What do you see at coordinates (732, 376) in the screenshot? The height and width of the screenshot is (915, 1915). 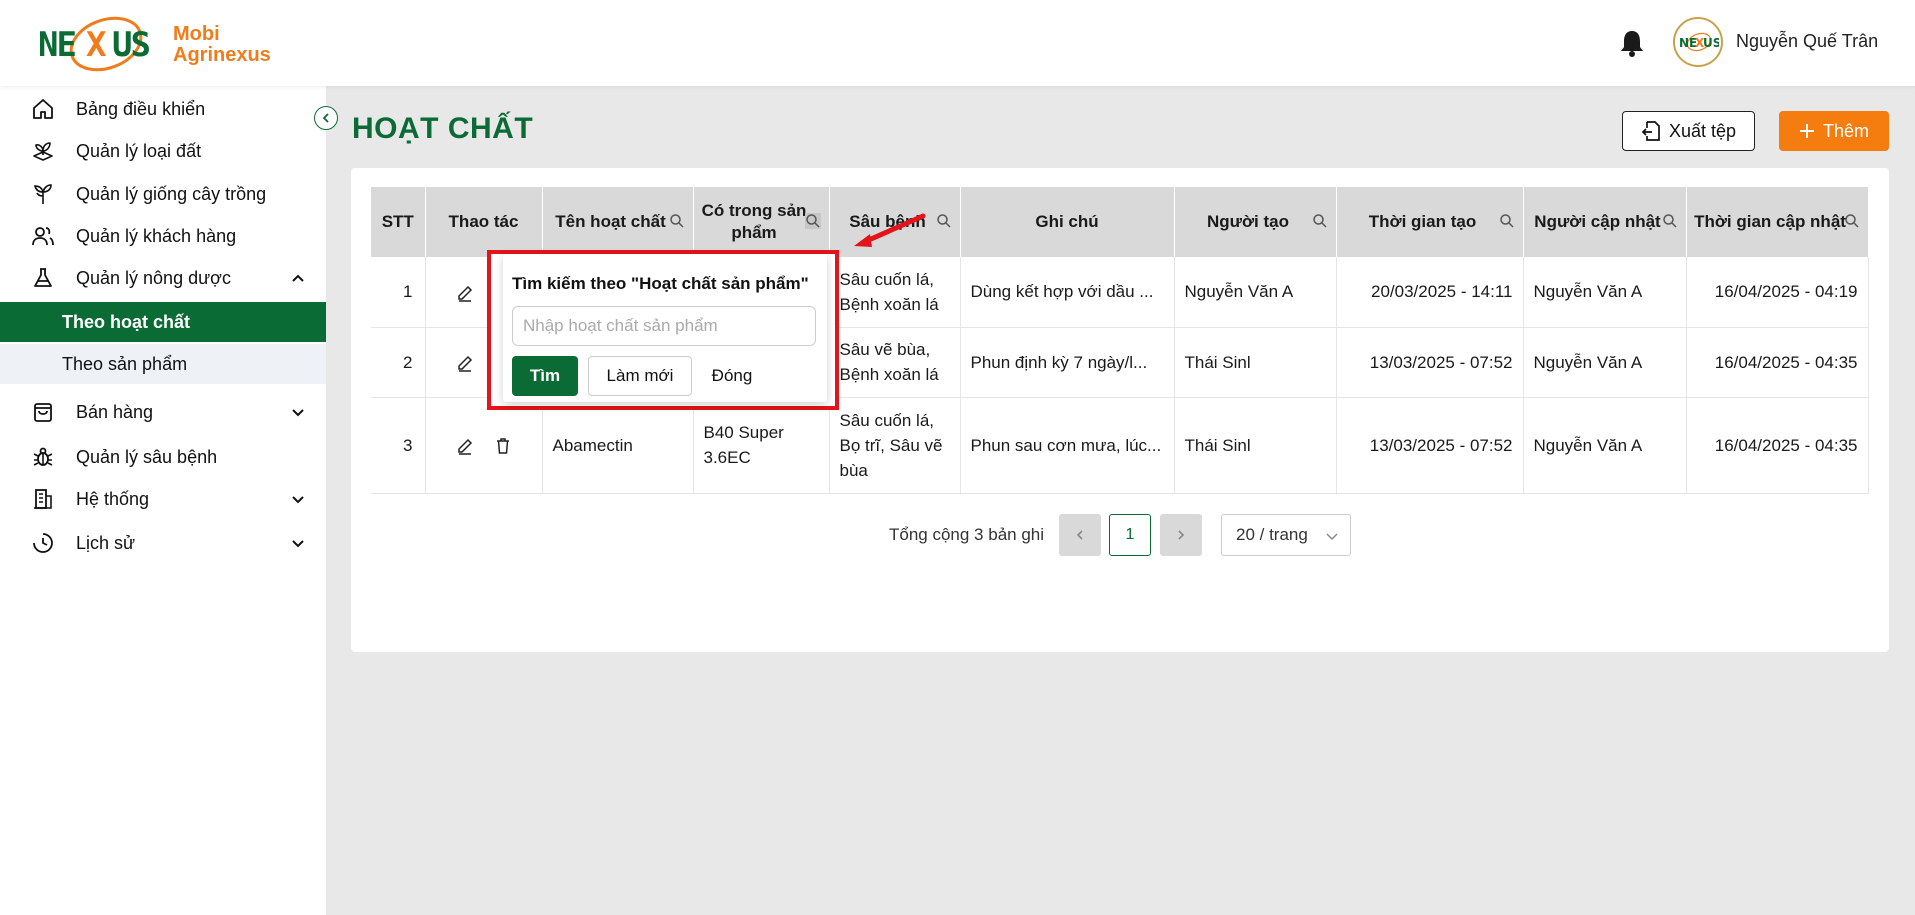 I see `search-close-button: Đóng` at bounding box center [732, 376].